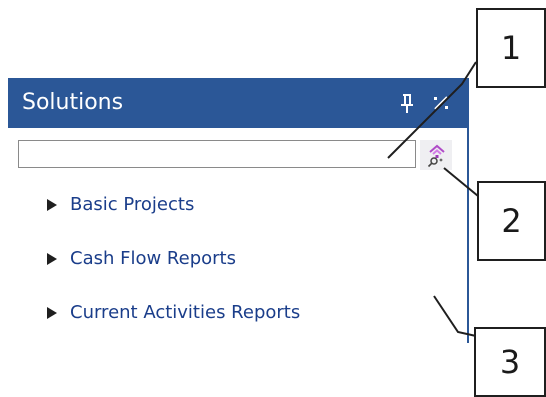 The image size is (546, 397). I want to click on close-icon, so click(441, 103).